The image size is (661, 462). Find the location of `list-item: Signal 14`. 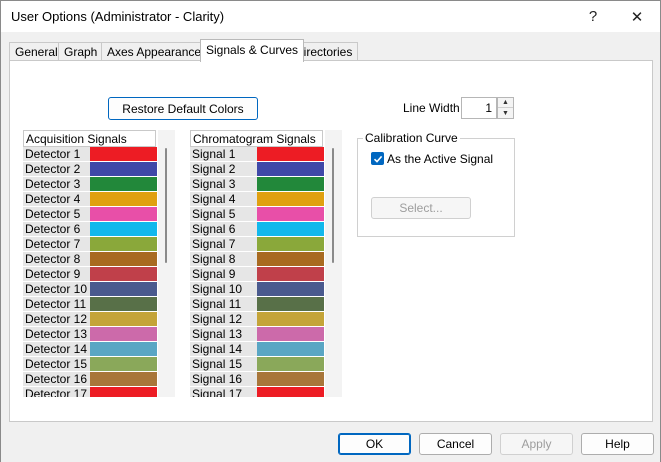

list-item: Signal 14 is located at coordinates (257, 349).